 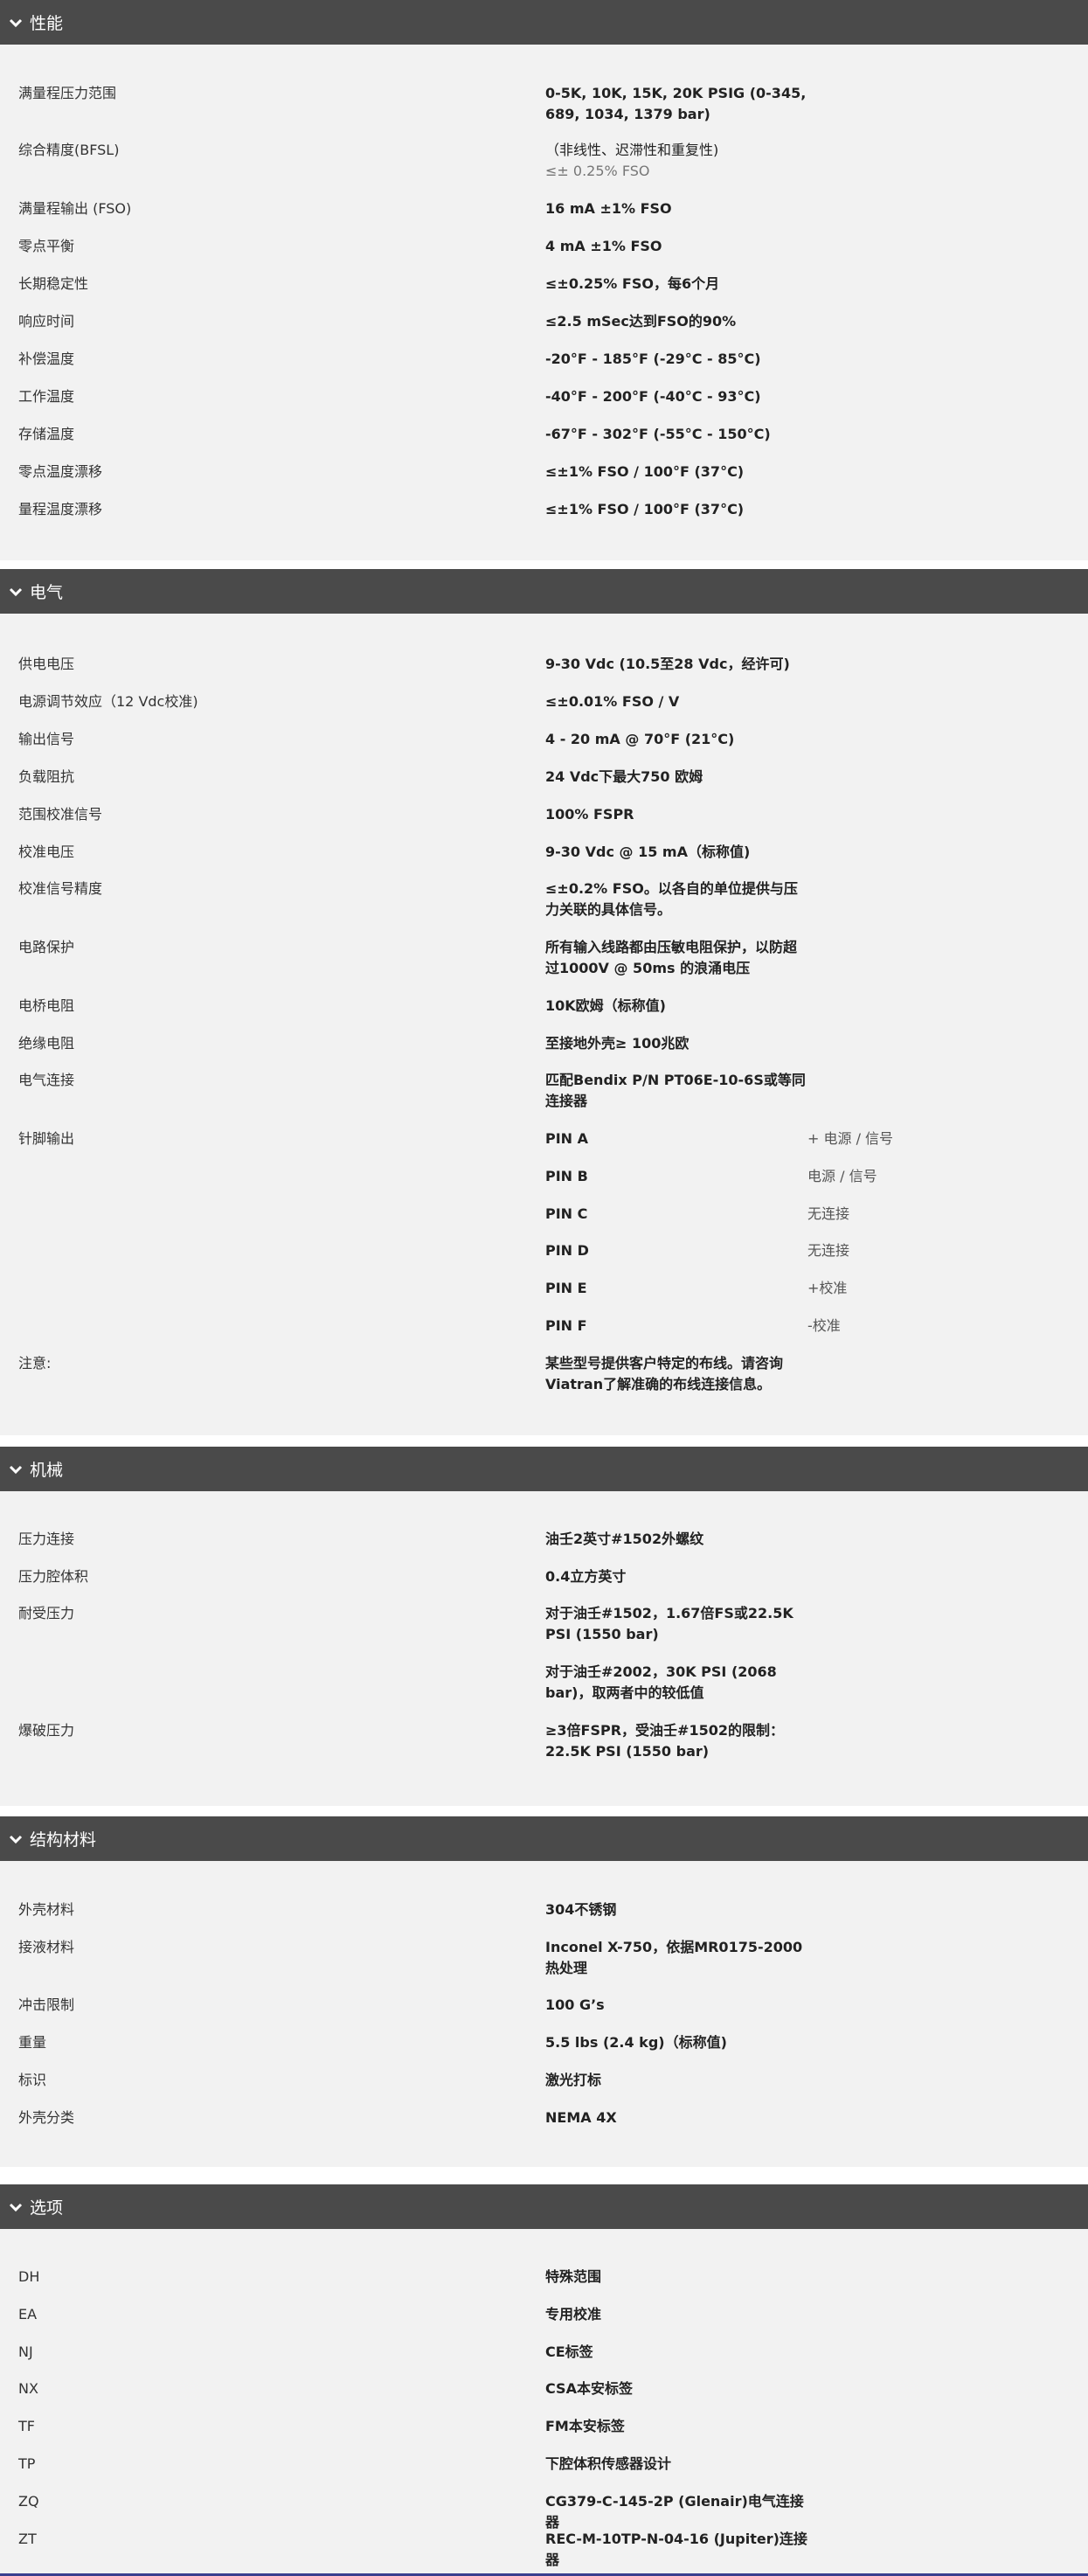 I want to click on spec-label: 接液材料, so click(x=46, y=1947).